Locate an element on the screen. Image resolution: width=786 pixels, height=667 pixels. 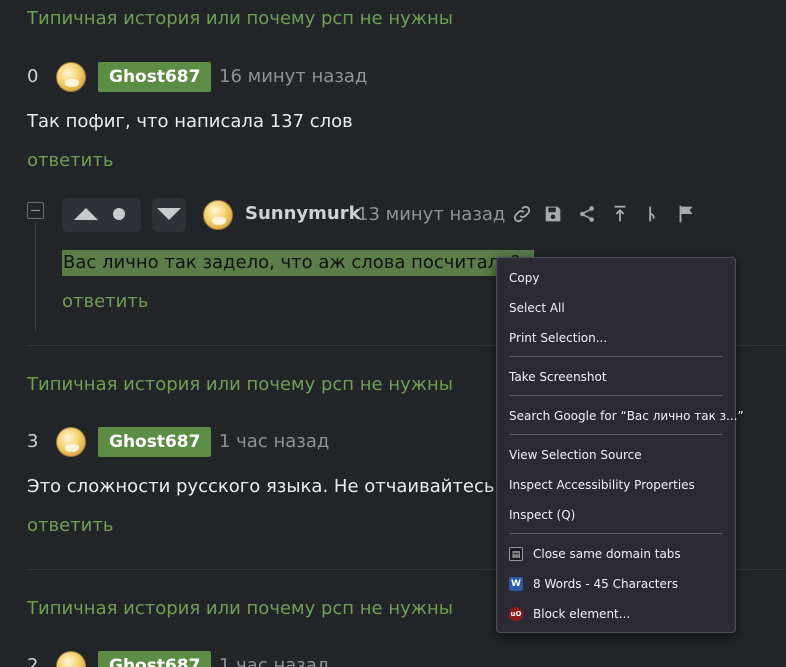
nested-username: Sunnymurk is located at coordinates (303, 213).